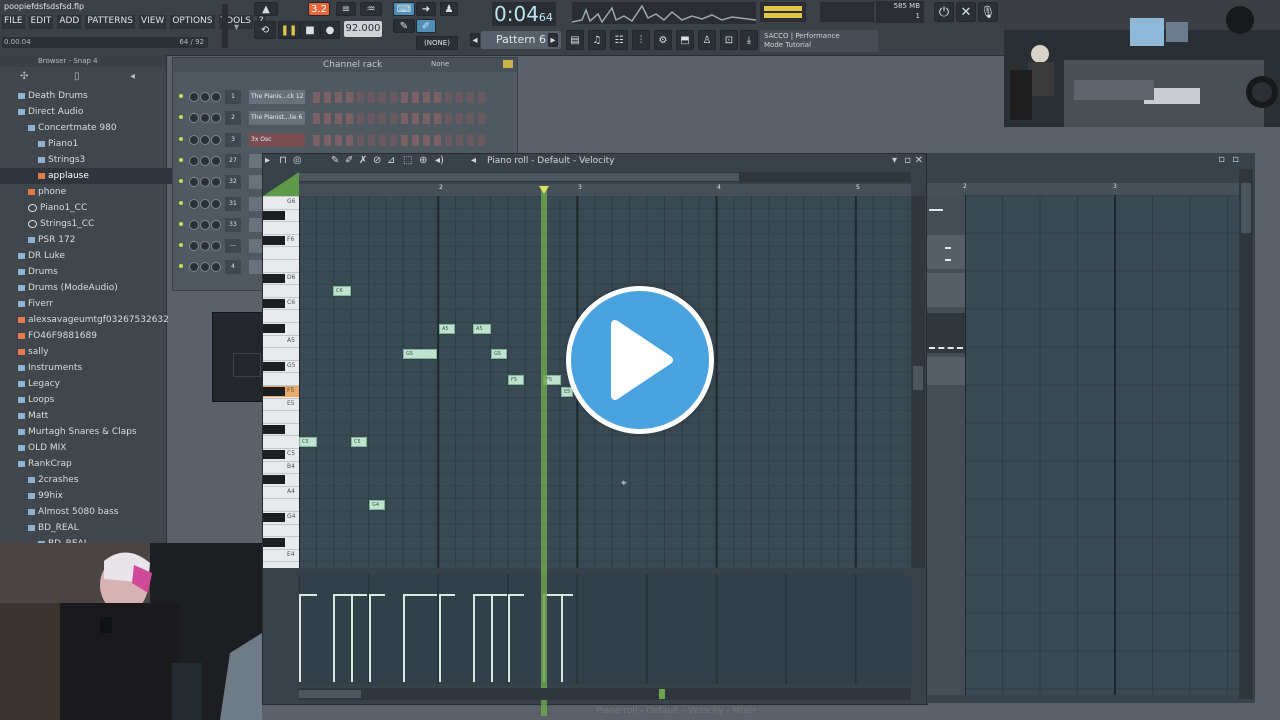  Describe the element at coordinates (97, 224) in the screenshot. I see `browser-item: Strings1_CC` at that location.